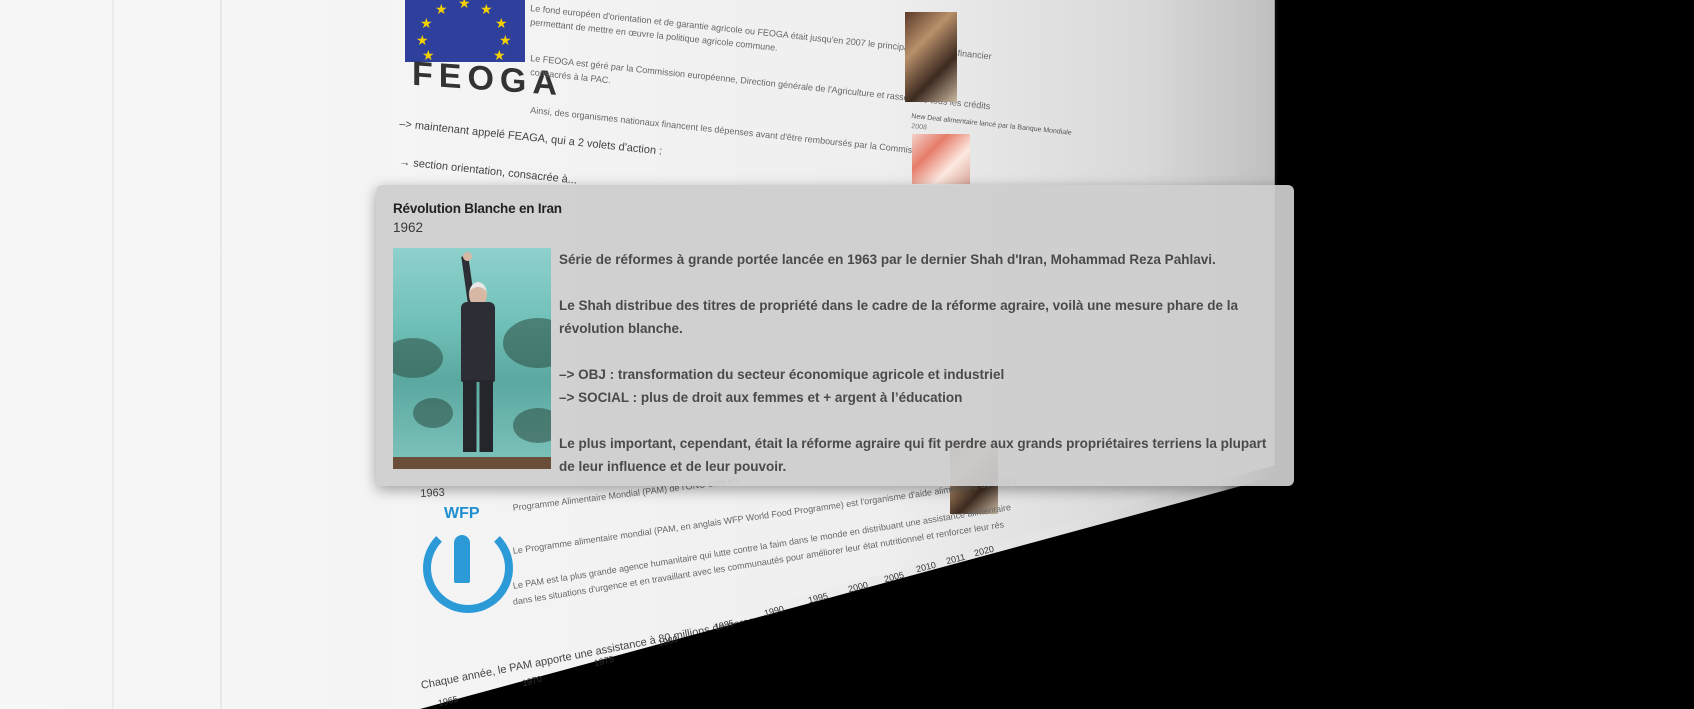 This screenshot has height=709, width=1694. What do you see at coordinates (433, 493) in the screenshot?
I see `background-year: 1963` at bounding box center [433, 493].